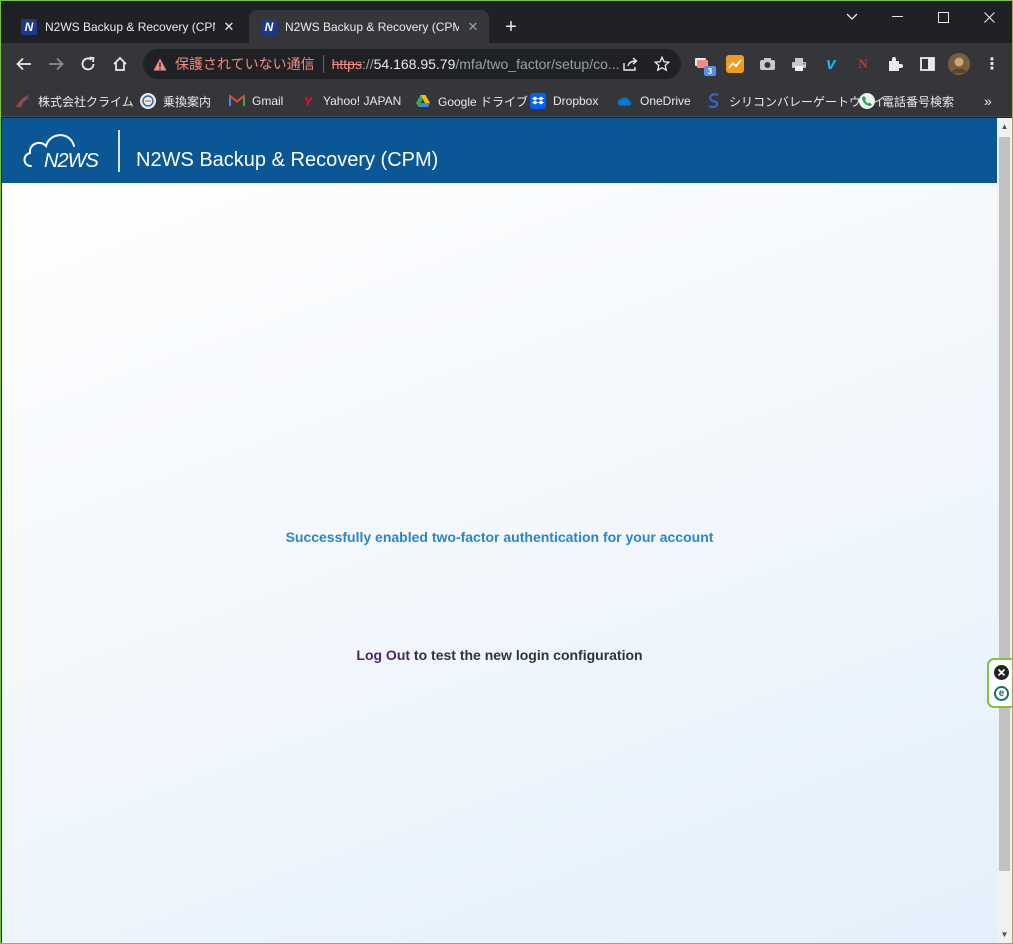  What do you see at coordinates (148, 101) in the screenshot?
I see `transit-globe-icon` at bounding box center [148, 101].